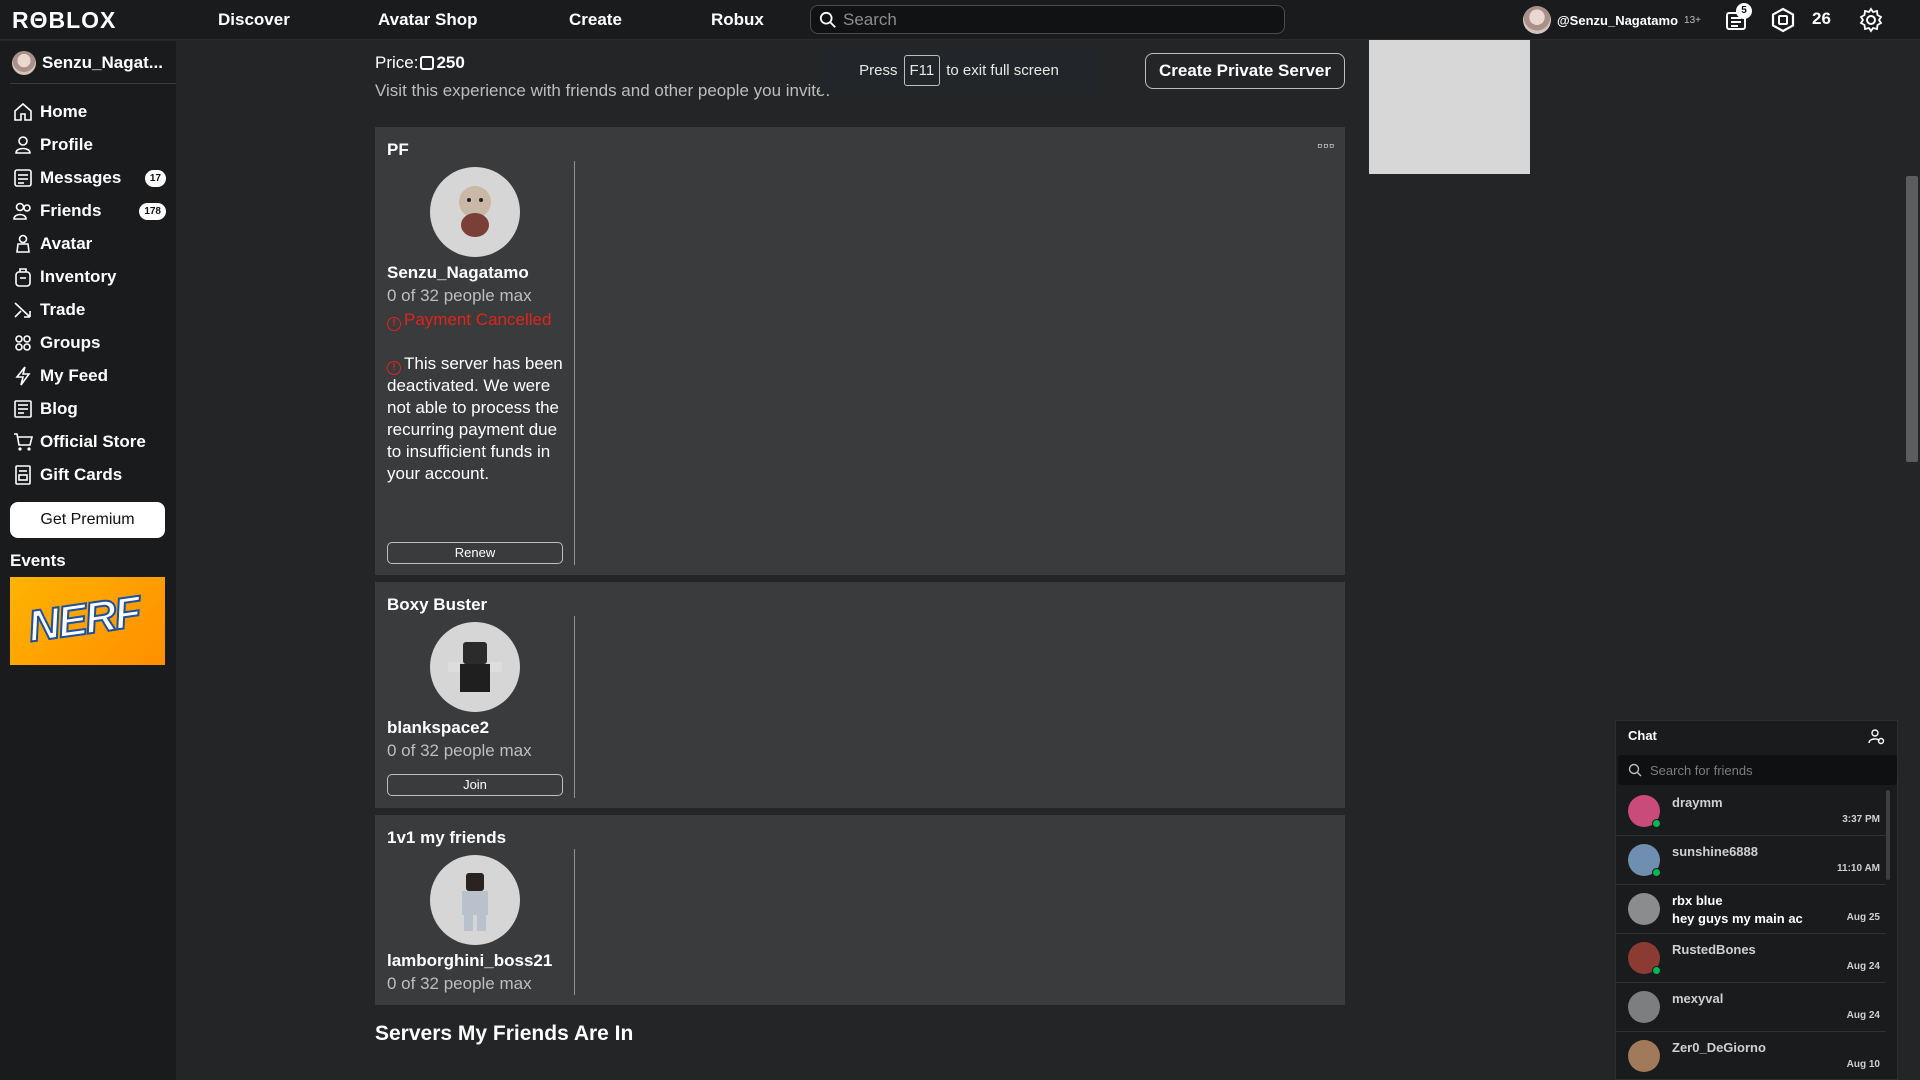  I want to click on chat-conversation: Zer0_DeGiorno Aug 10, so click(1751, 1056).